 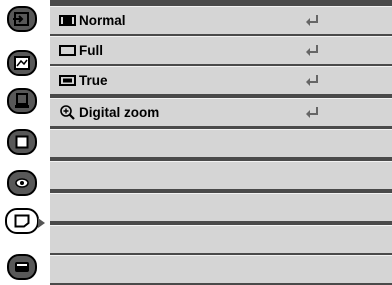 What do you see at coordinates (67, 21) in the screenshot?
I see `normal-screen-icon` at bounding box center [67, 21].